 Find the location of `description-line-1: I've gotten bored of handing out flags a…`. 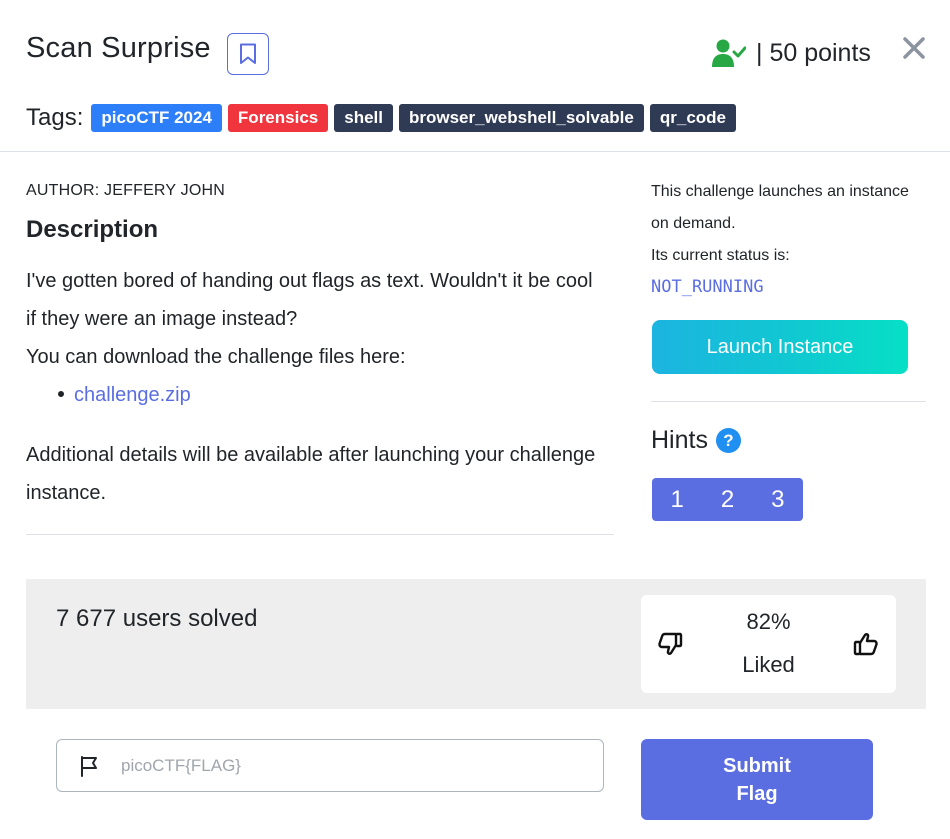

description-line-1: I've gotten bored of handing out flags a… is located at coordinates (309, 300).